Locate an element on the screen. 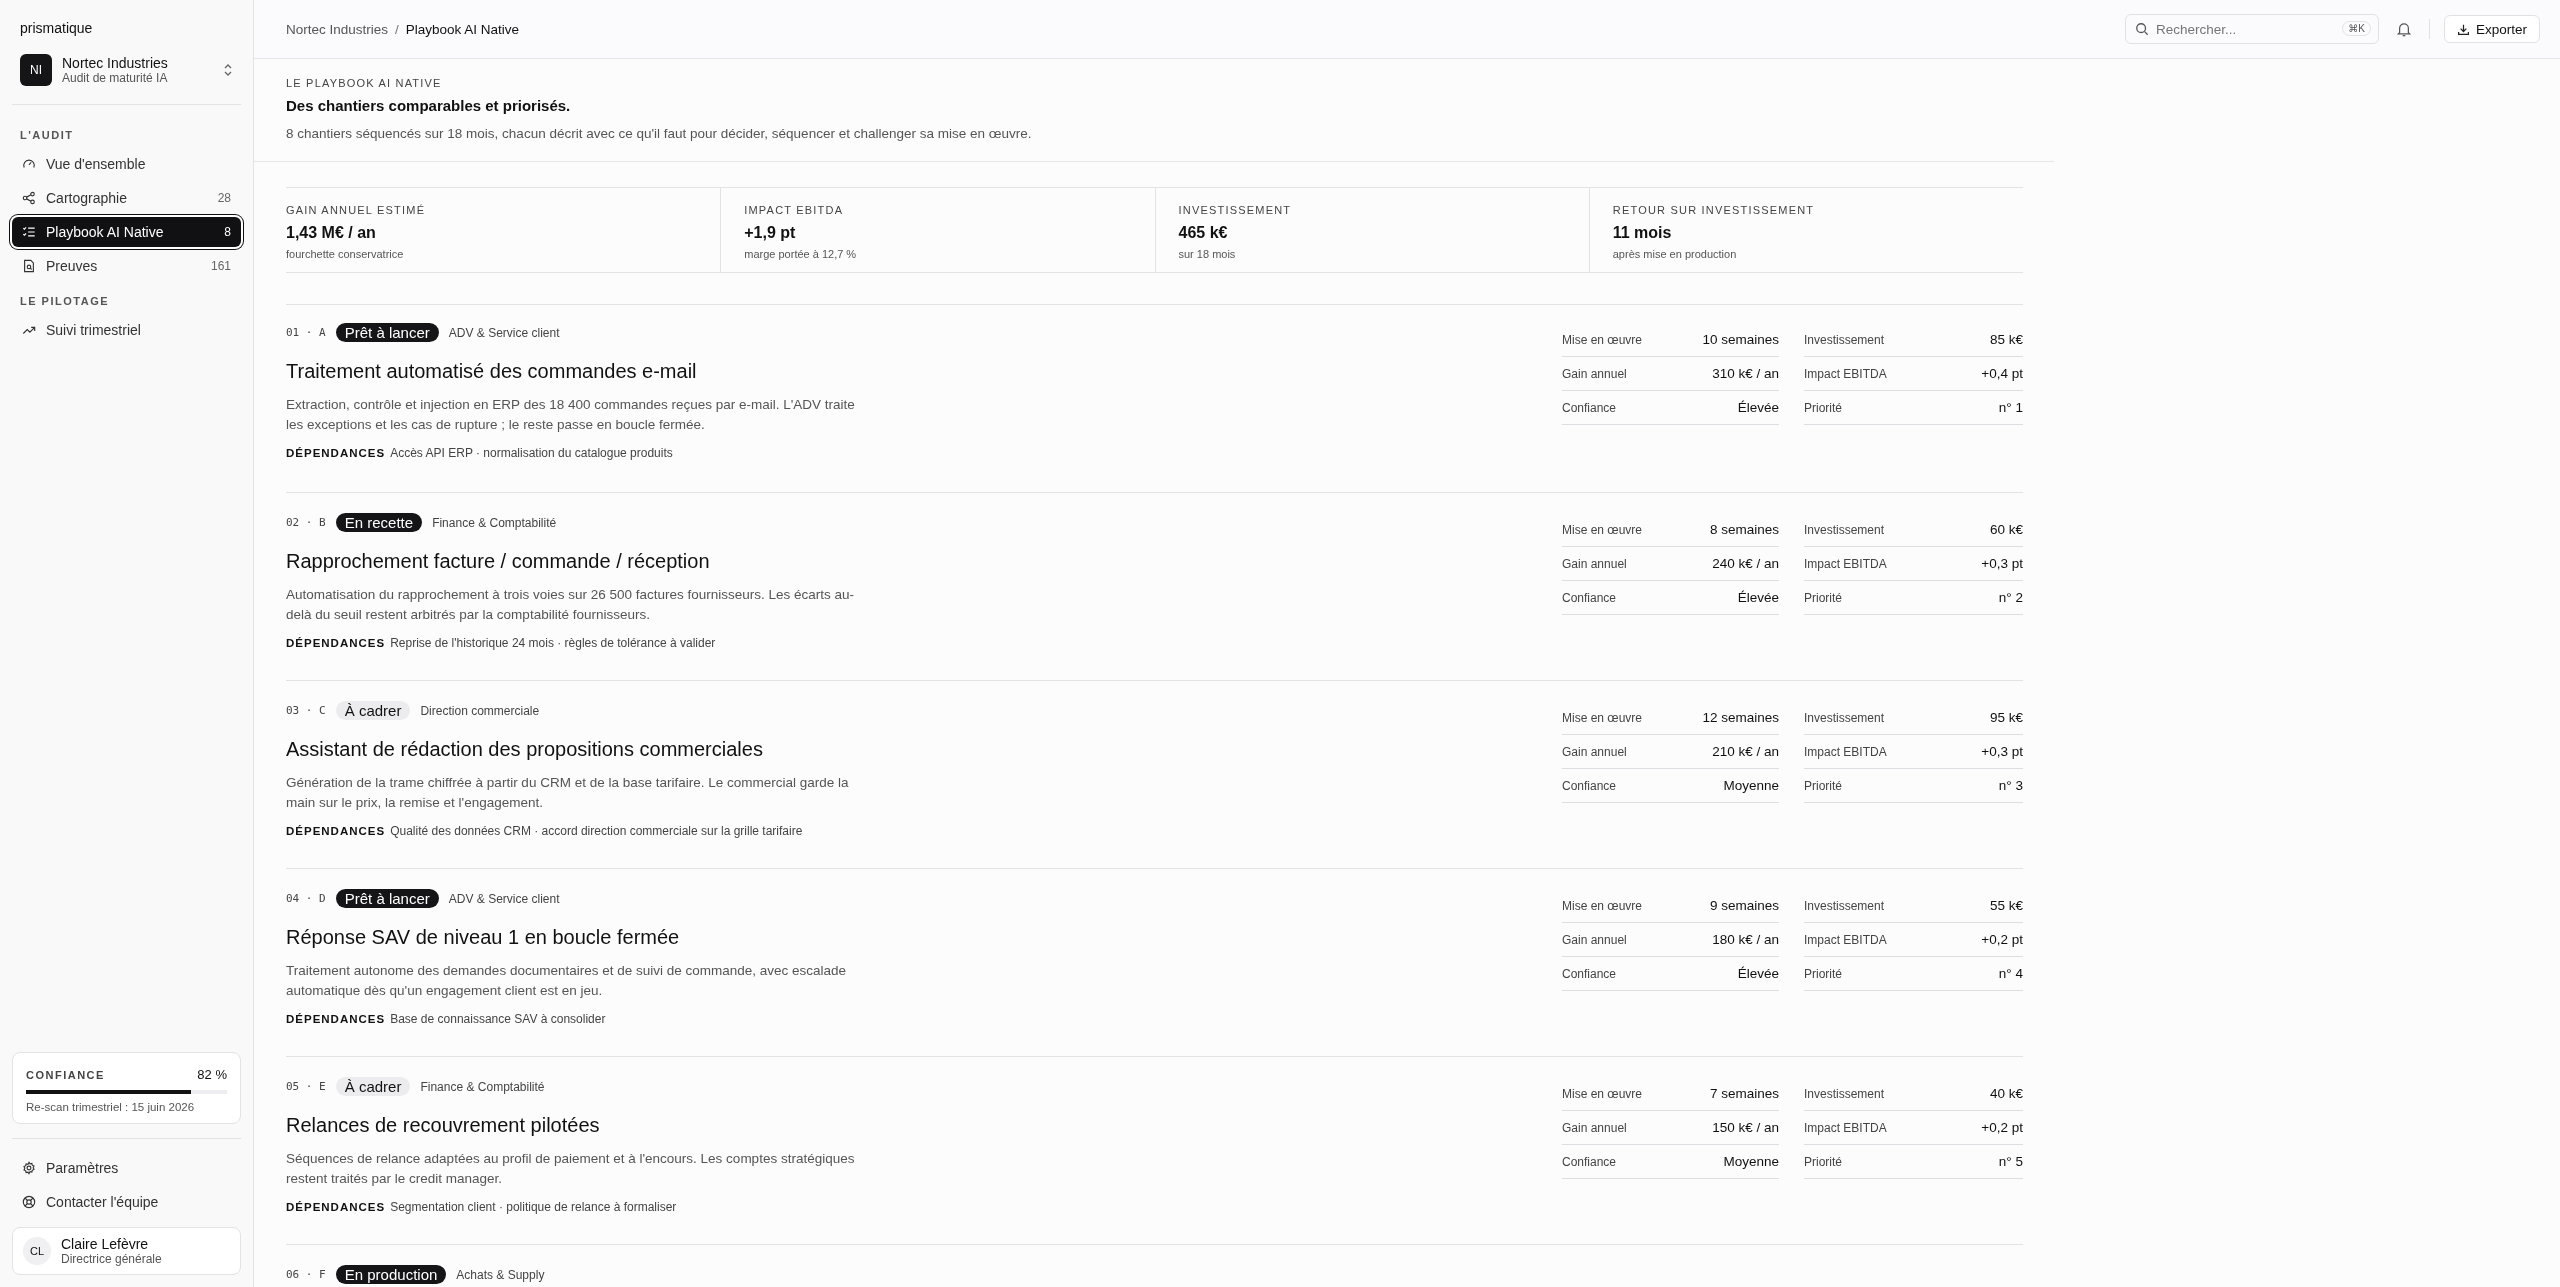  breadcrumb-item: Nortec Industries is located at coordinates (337, 29).